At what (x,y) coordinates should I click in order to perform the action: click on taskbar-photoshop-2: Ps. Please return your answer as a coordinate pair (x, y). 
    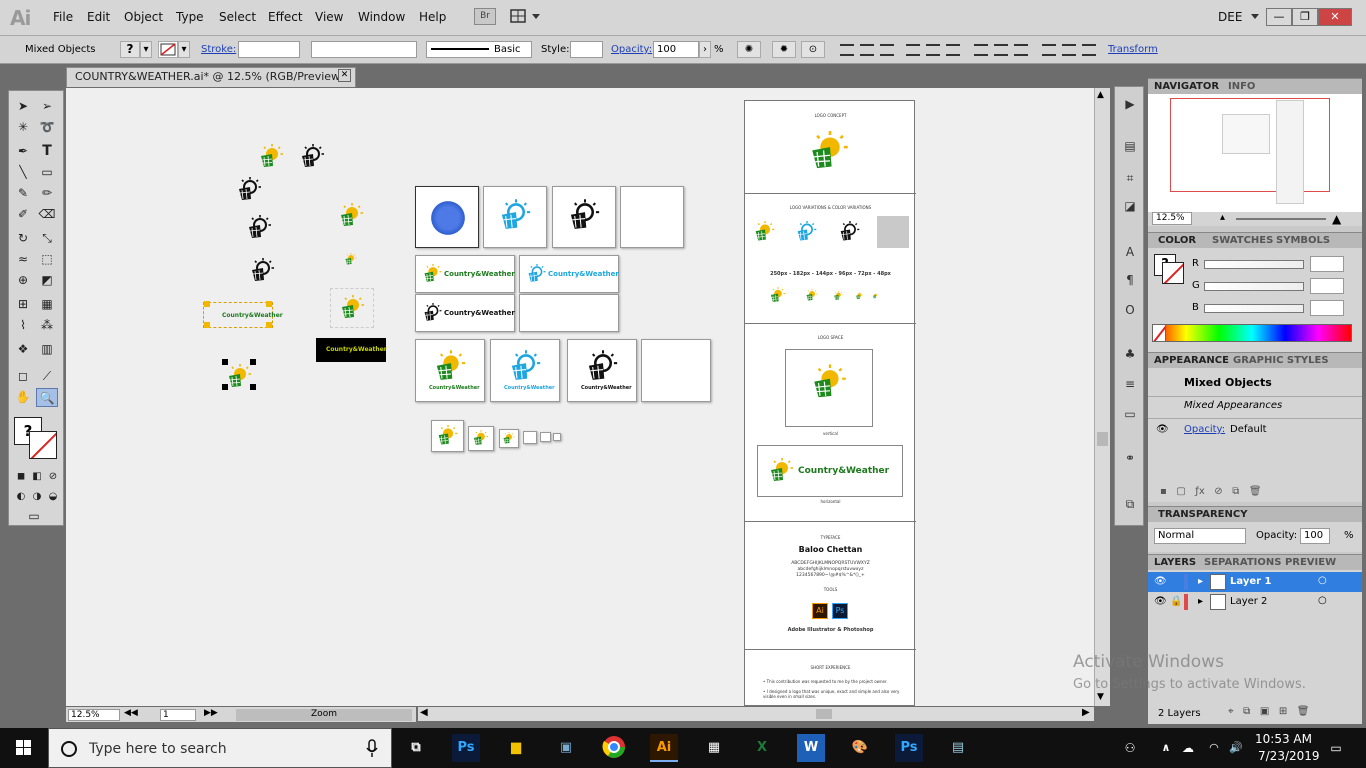
    Looking at the image, I should click on (909, 748).